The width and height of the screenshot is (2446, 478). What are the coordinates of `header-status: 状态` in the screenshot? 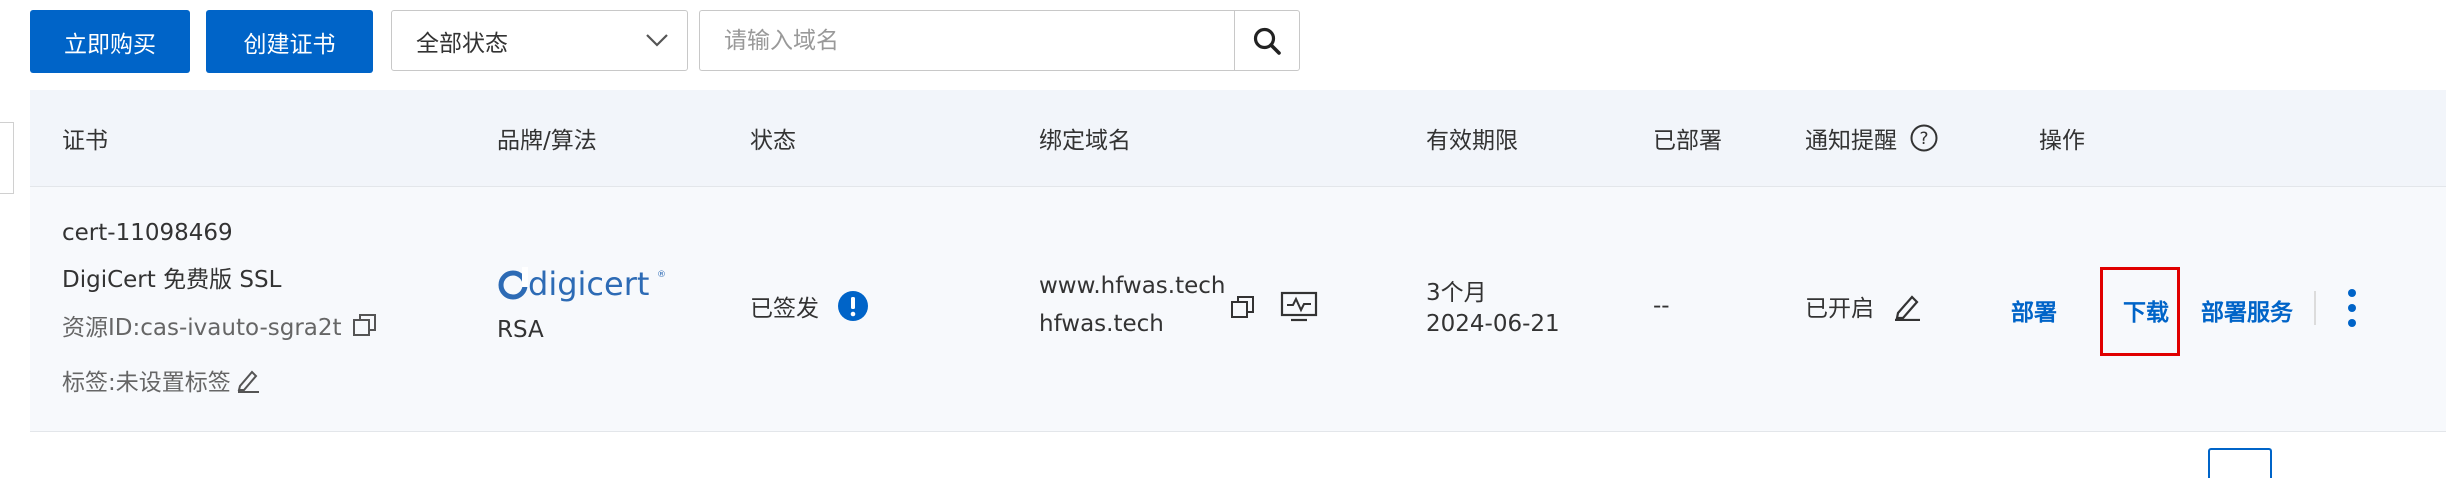 It's located at (773, 141).